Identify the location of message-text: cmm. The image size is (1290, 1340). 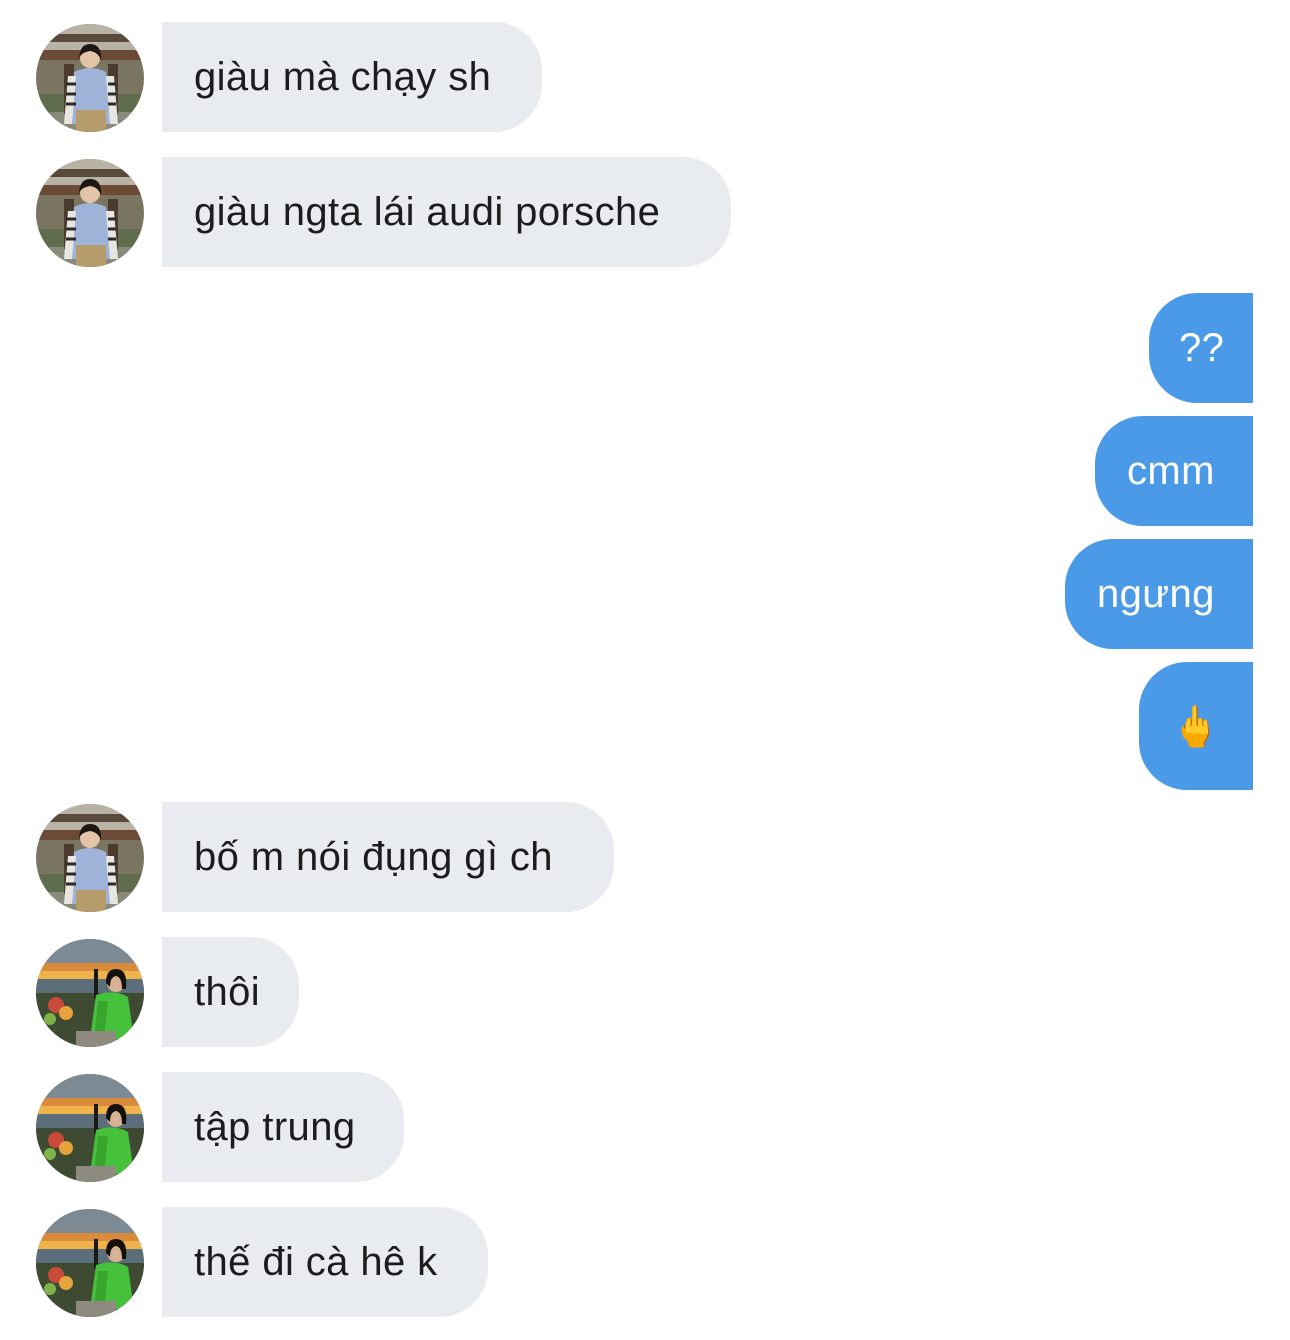
(1171, 470).